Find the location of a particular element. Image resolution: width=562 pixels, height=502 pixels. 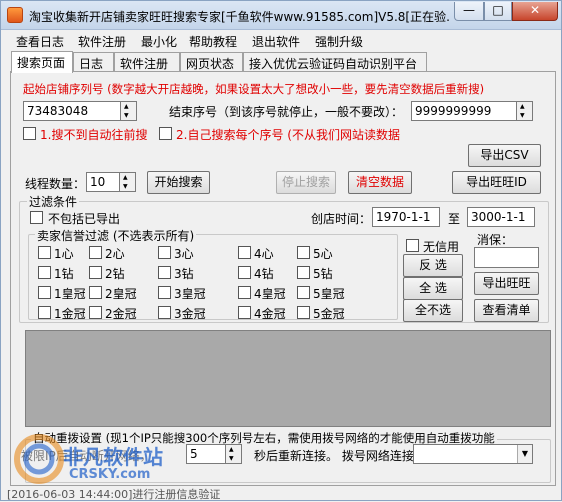

consume-input is located at coordinates (506, 257).